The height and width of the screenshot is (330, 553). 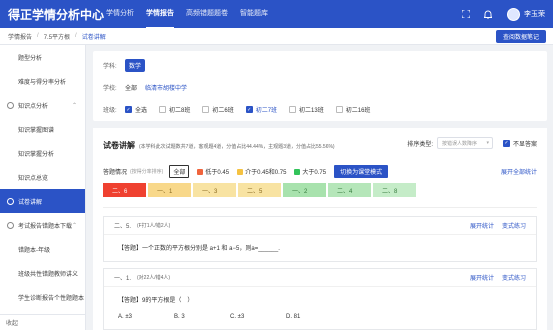 What do you see at coordinates (266, 111) in the screenshot?
I see `checkbox-label: 初二7班` at bounding box center [266, 111].